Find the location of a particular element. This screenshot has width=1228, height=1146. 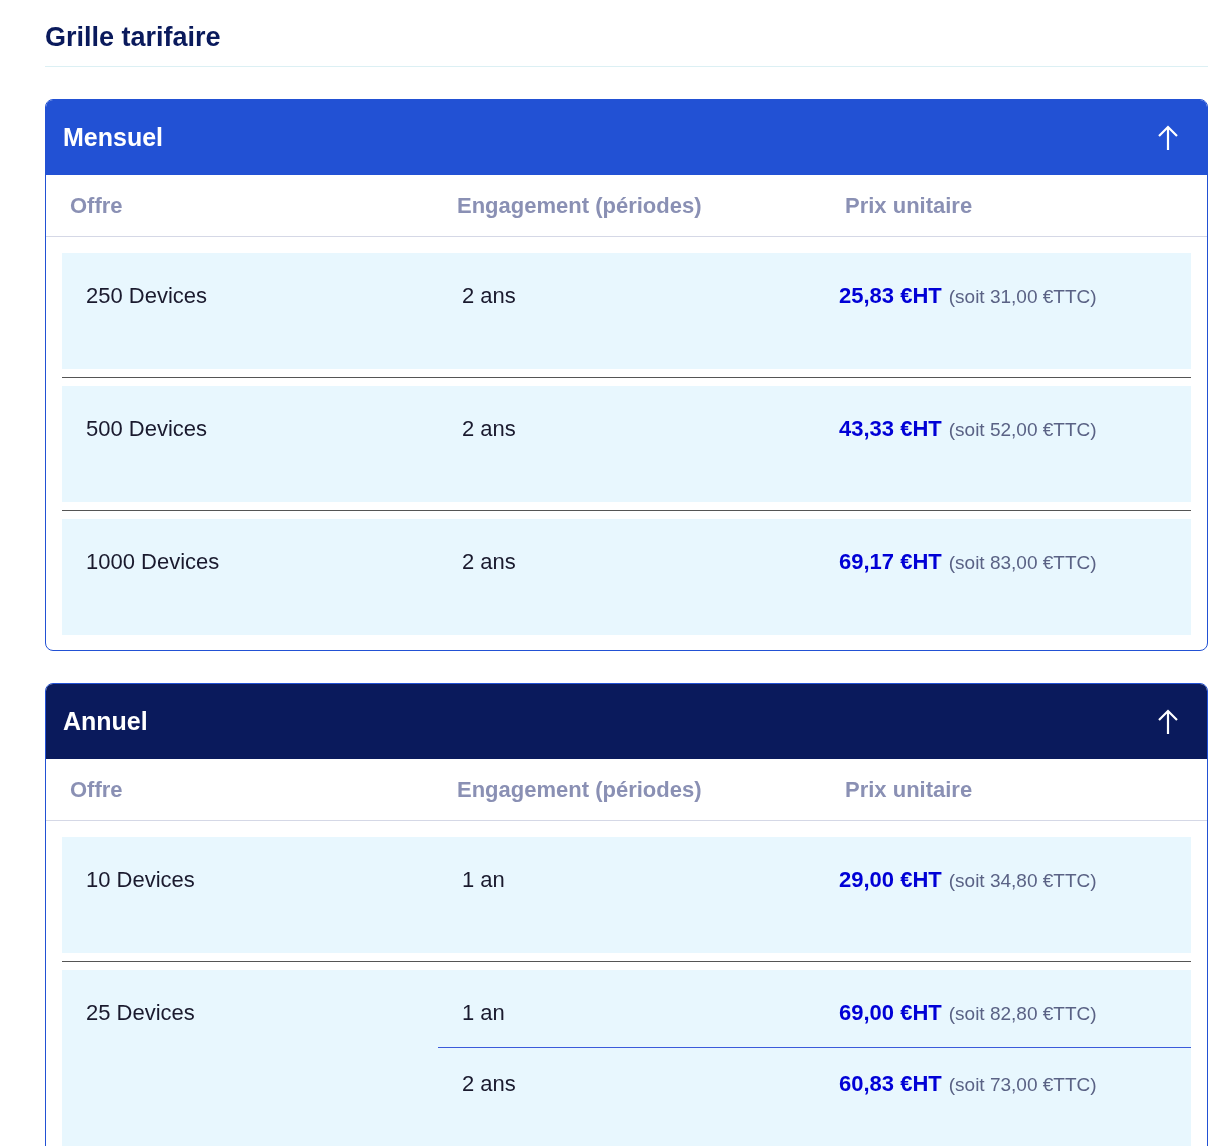

price-ht: 43,33 €HT is located at coordinates (890, 429).